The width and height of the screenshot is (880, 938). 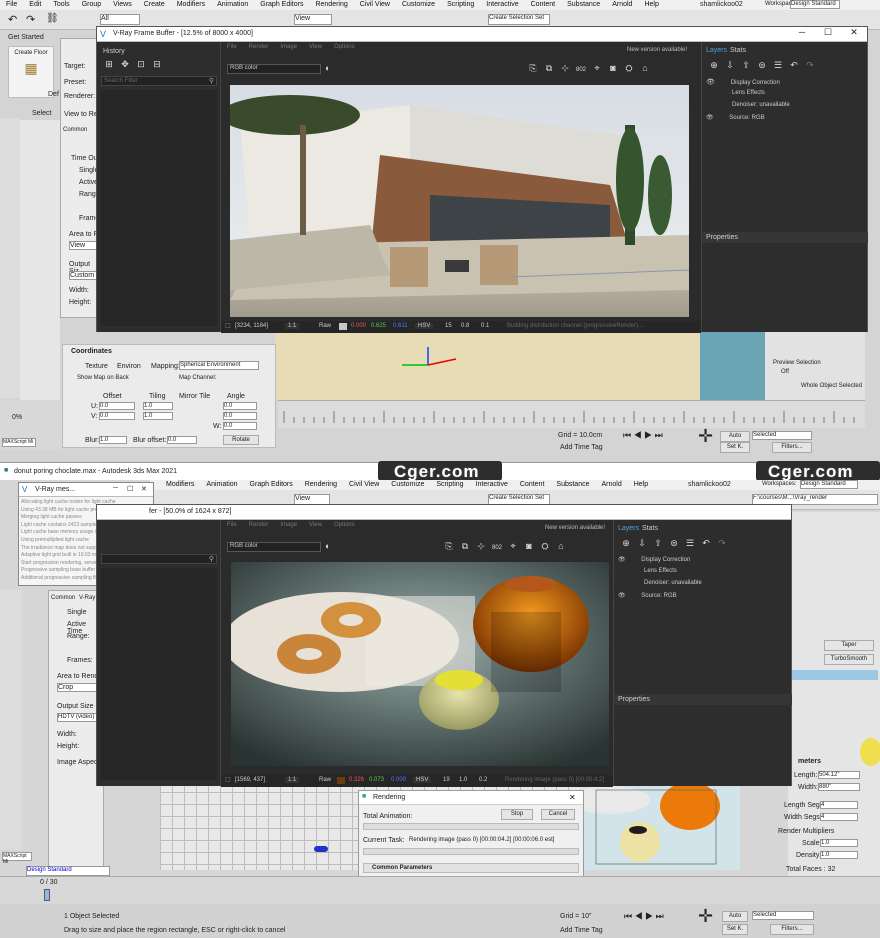 What do you see at coordinates (572, 485) in the screenshot?
I see `bottom-menu-substance: Substance` at bounding box center [572, 485].